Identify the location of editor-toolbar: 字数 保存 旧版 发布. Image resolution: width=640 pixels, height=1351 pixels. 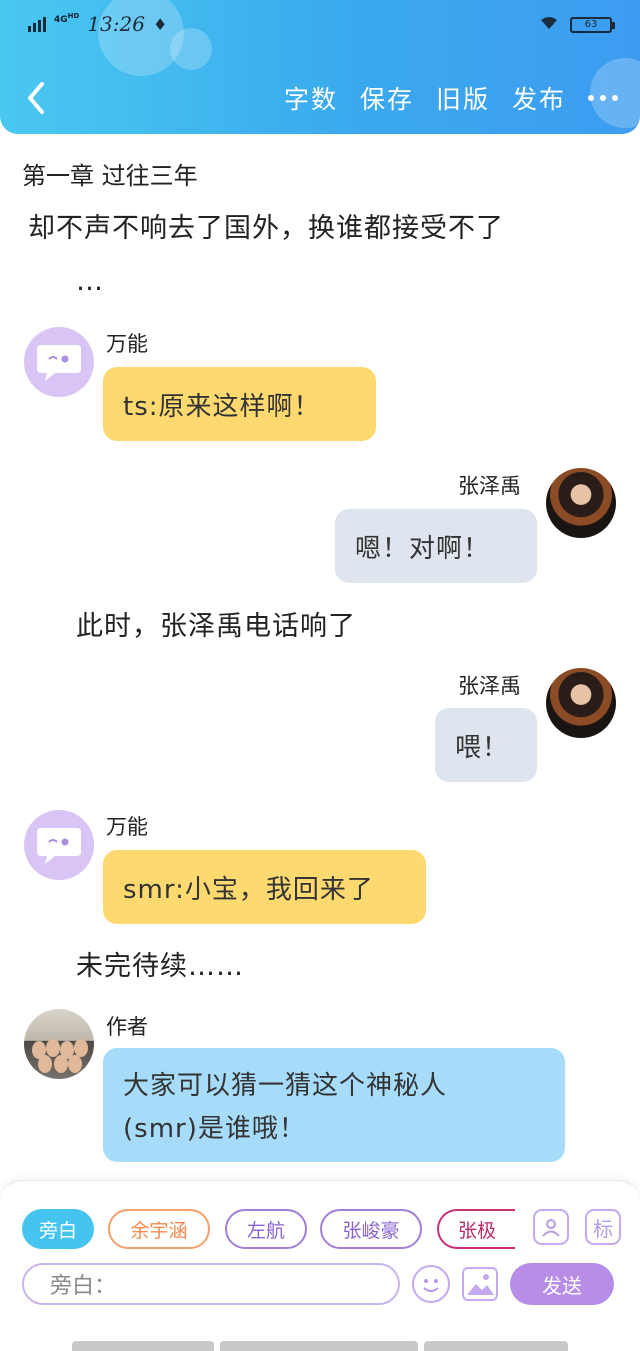
(451, 98).